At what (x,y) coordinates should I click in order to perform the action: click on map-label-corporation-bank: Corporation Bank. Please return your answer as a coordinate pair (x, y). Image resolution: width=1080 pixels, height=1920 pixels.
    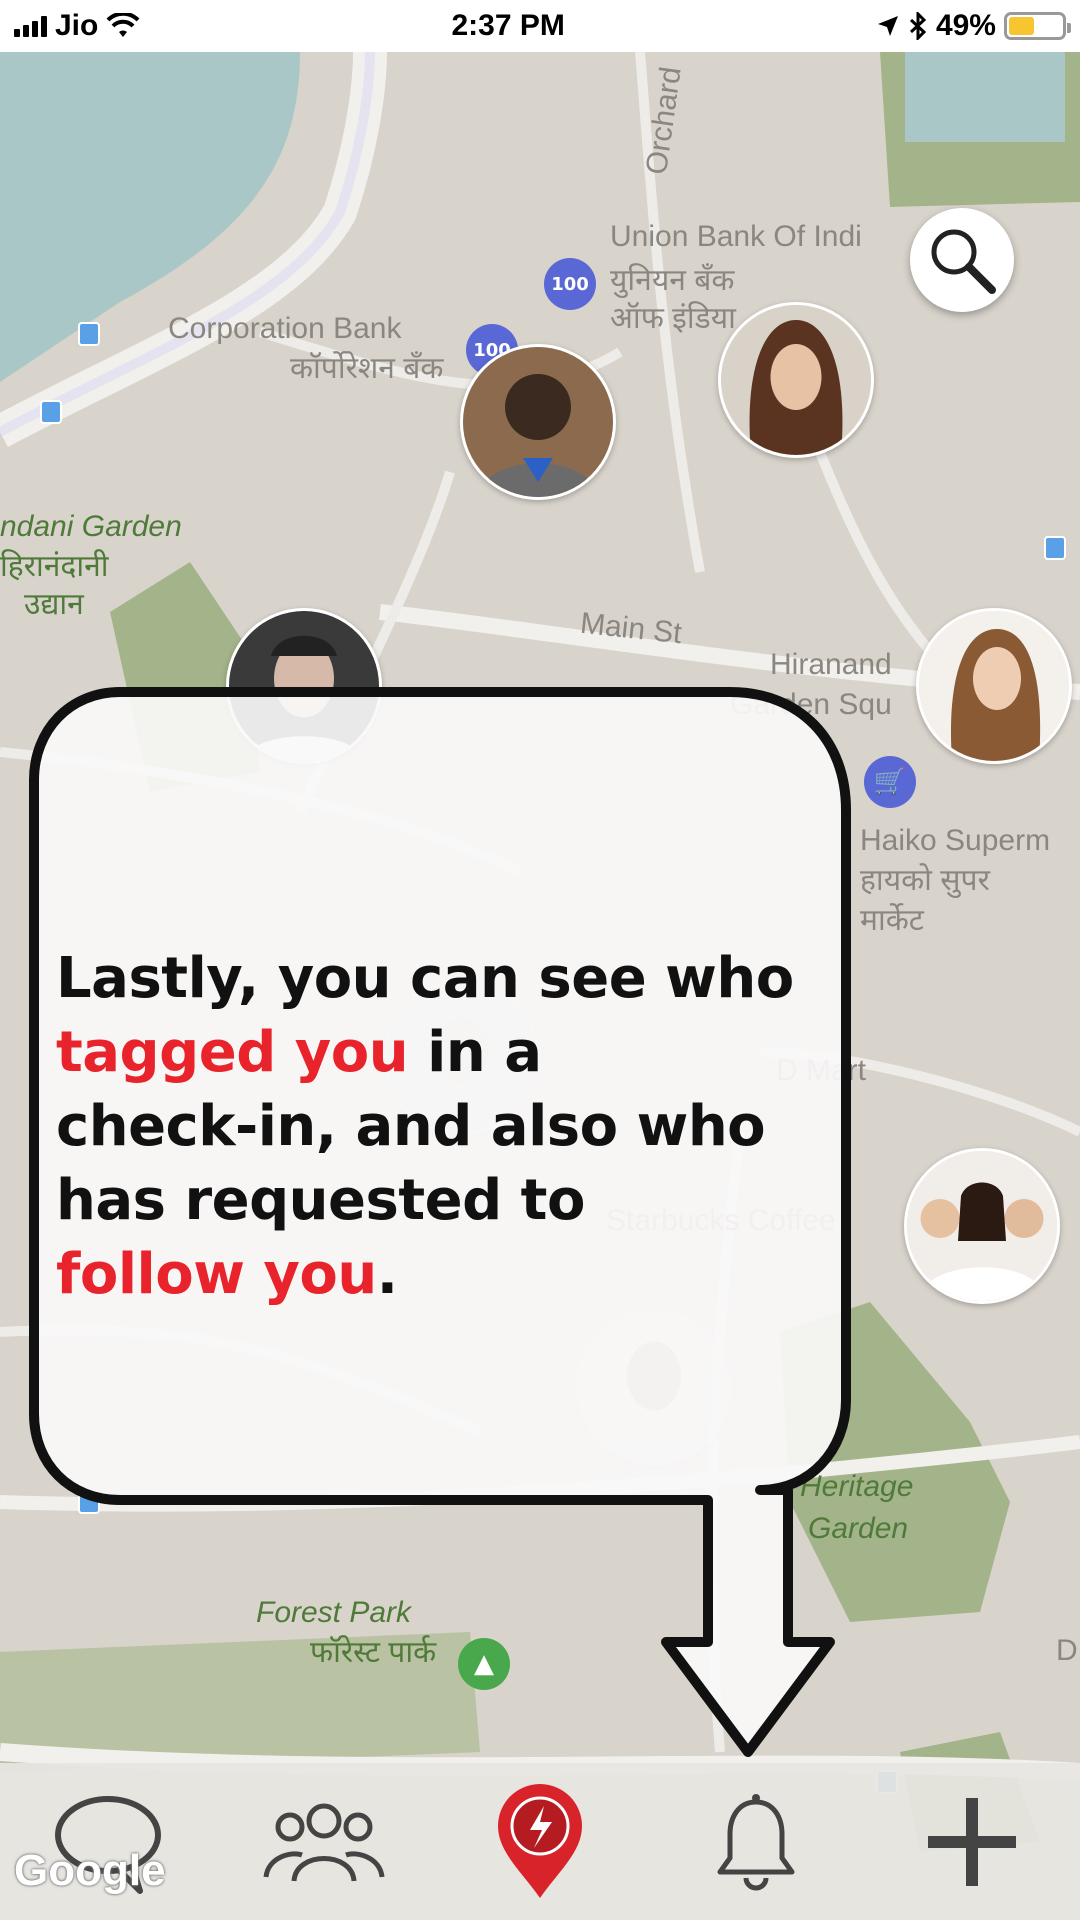
    Looking at the image, I should click on (285, 328).